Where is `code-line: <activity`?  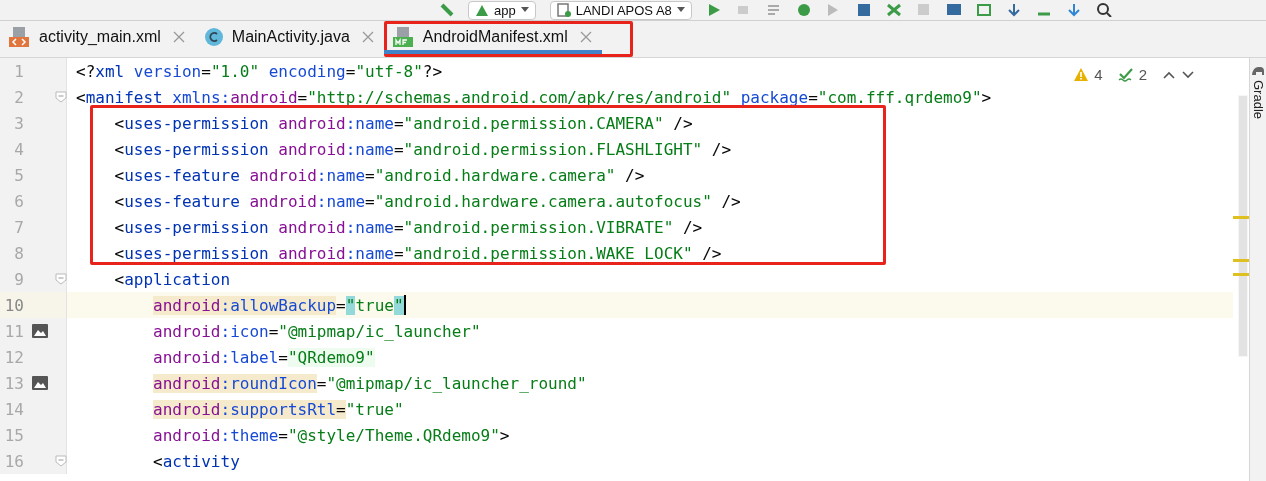 code-line: <activity is located at coordinates (196, 461).